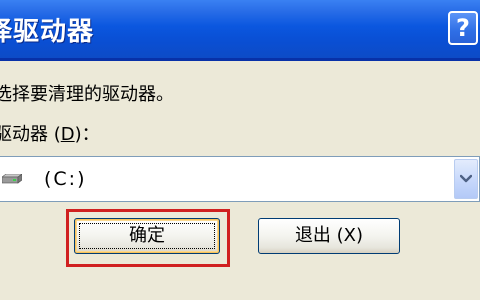  Describe the element at coordinates (65, 179) in the screenshot. I see `selected-drive: (C:)` at that location.